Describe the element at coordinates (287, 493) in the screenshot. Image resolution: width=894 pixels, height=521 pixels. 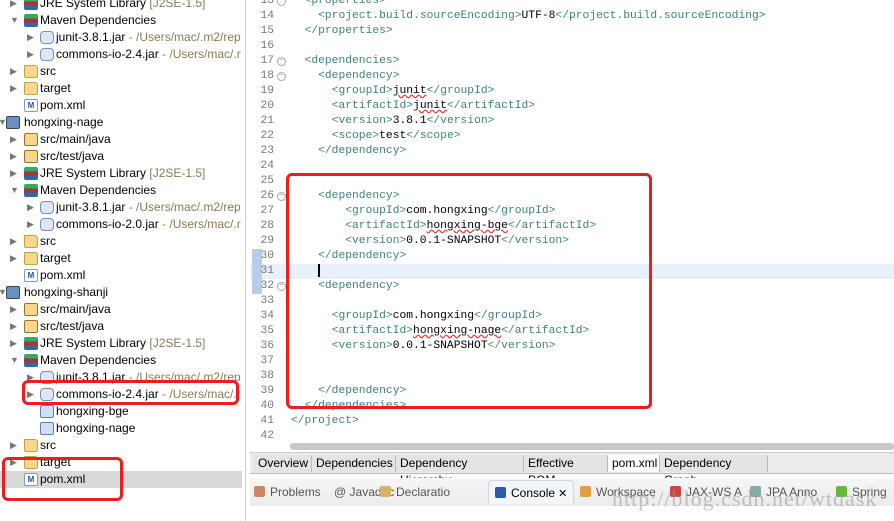
I see `view-tab-problems: Problems` at that location.